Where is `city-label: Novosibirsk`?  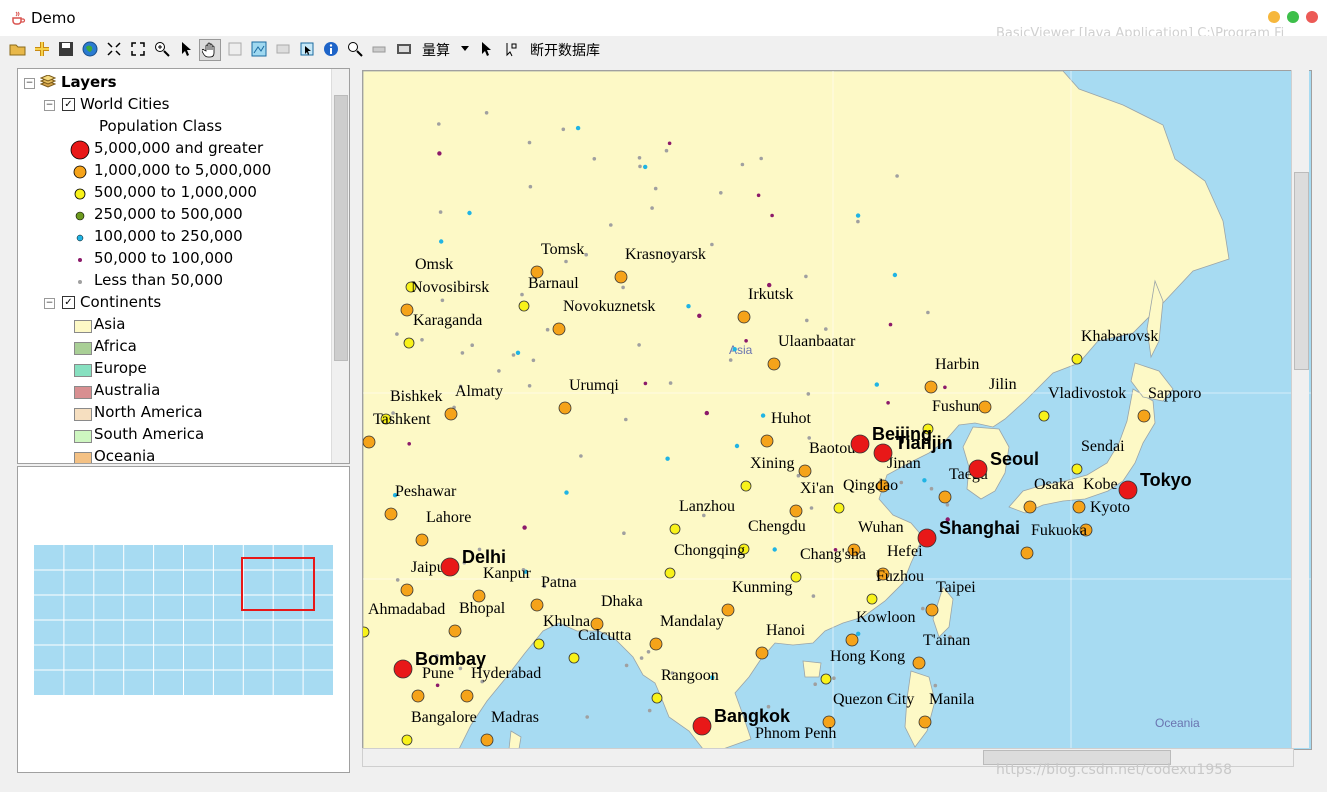 city-label: Novosibirsk is located at coordinates (450, 287).